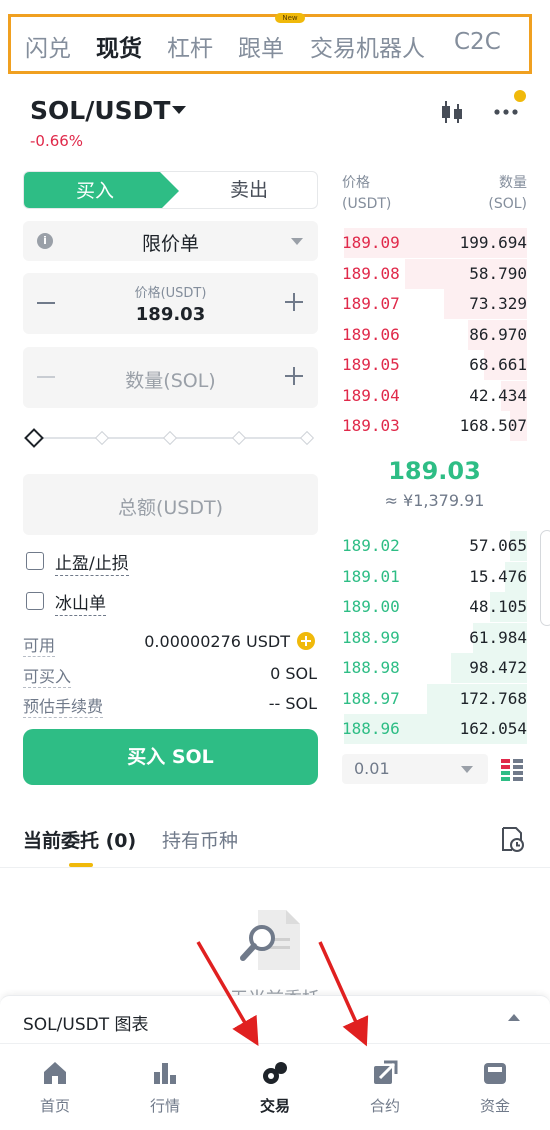 This screenshot has height=1130, width=550. Describe the element at coordinates (367, 46) in the screenshot. I see `tab-trading-bot: 交易机器人` at that location.